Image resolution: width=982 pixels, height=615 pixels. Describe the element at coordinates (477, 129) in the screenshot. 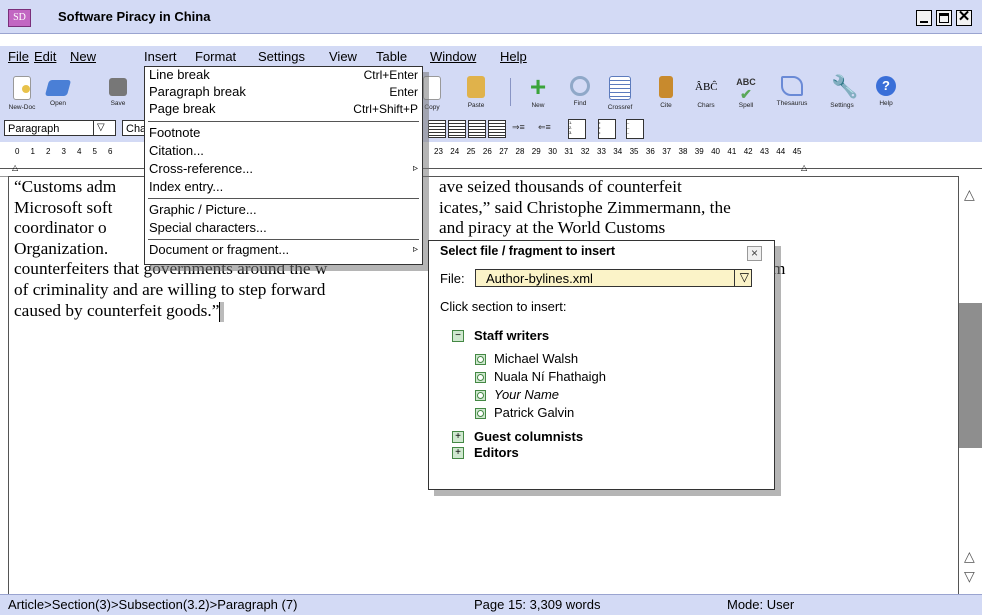

I see `align-right-icon` at that location.